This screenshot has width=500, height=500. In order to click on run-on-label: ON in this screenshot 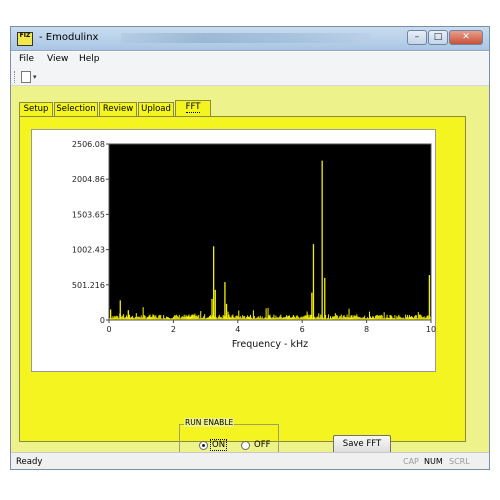, I will do `click(218, 445)`.